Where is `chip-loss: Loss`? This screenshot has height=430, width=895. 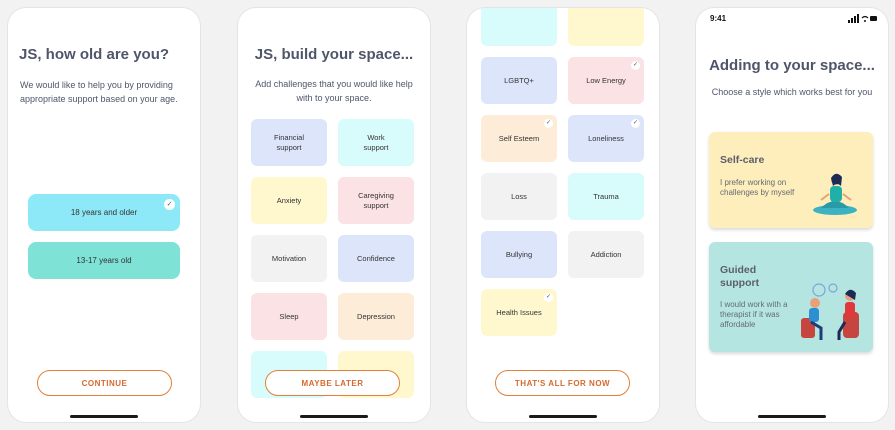
chip-loss: Loss is located at coordinates (519, 196).